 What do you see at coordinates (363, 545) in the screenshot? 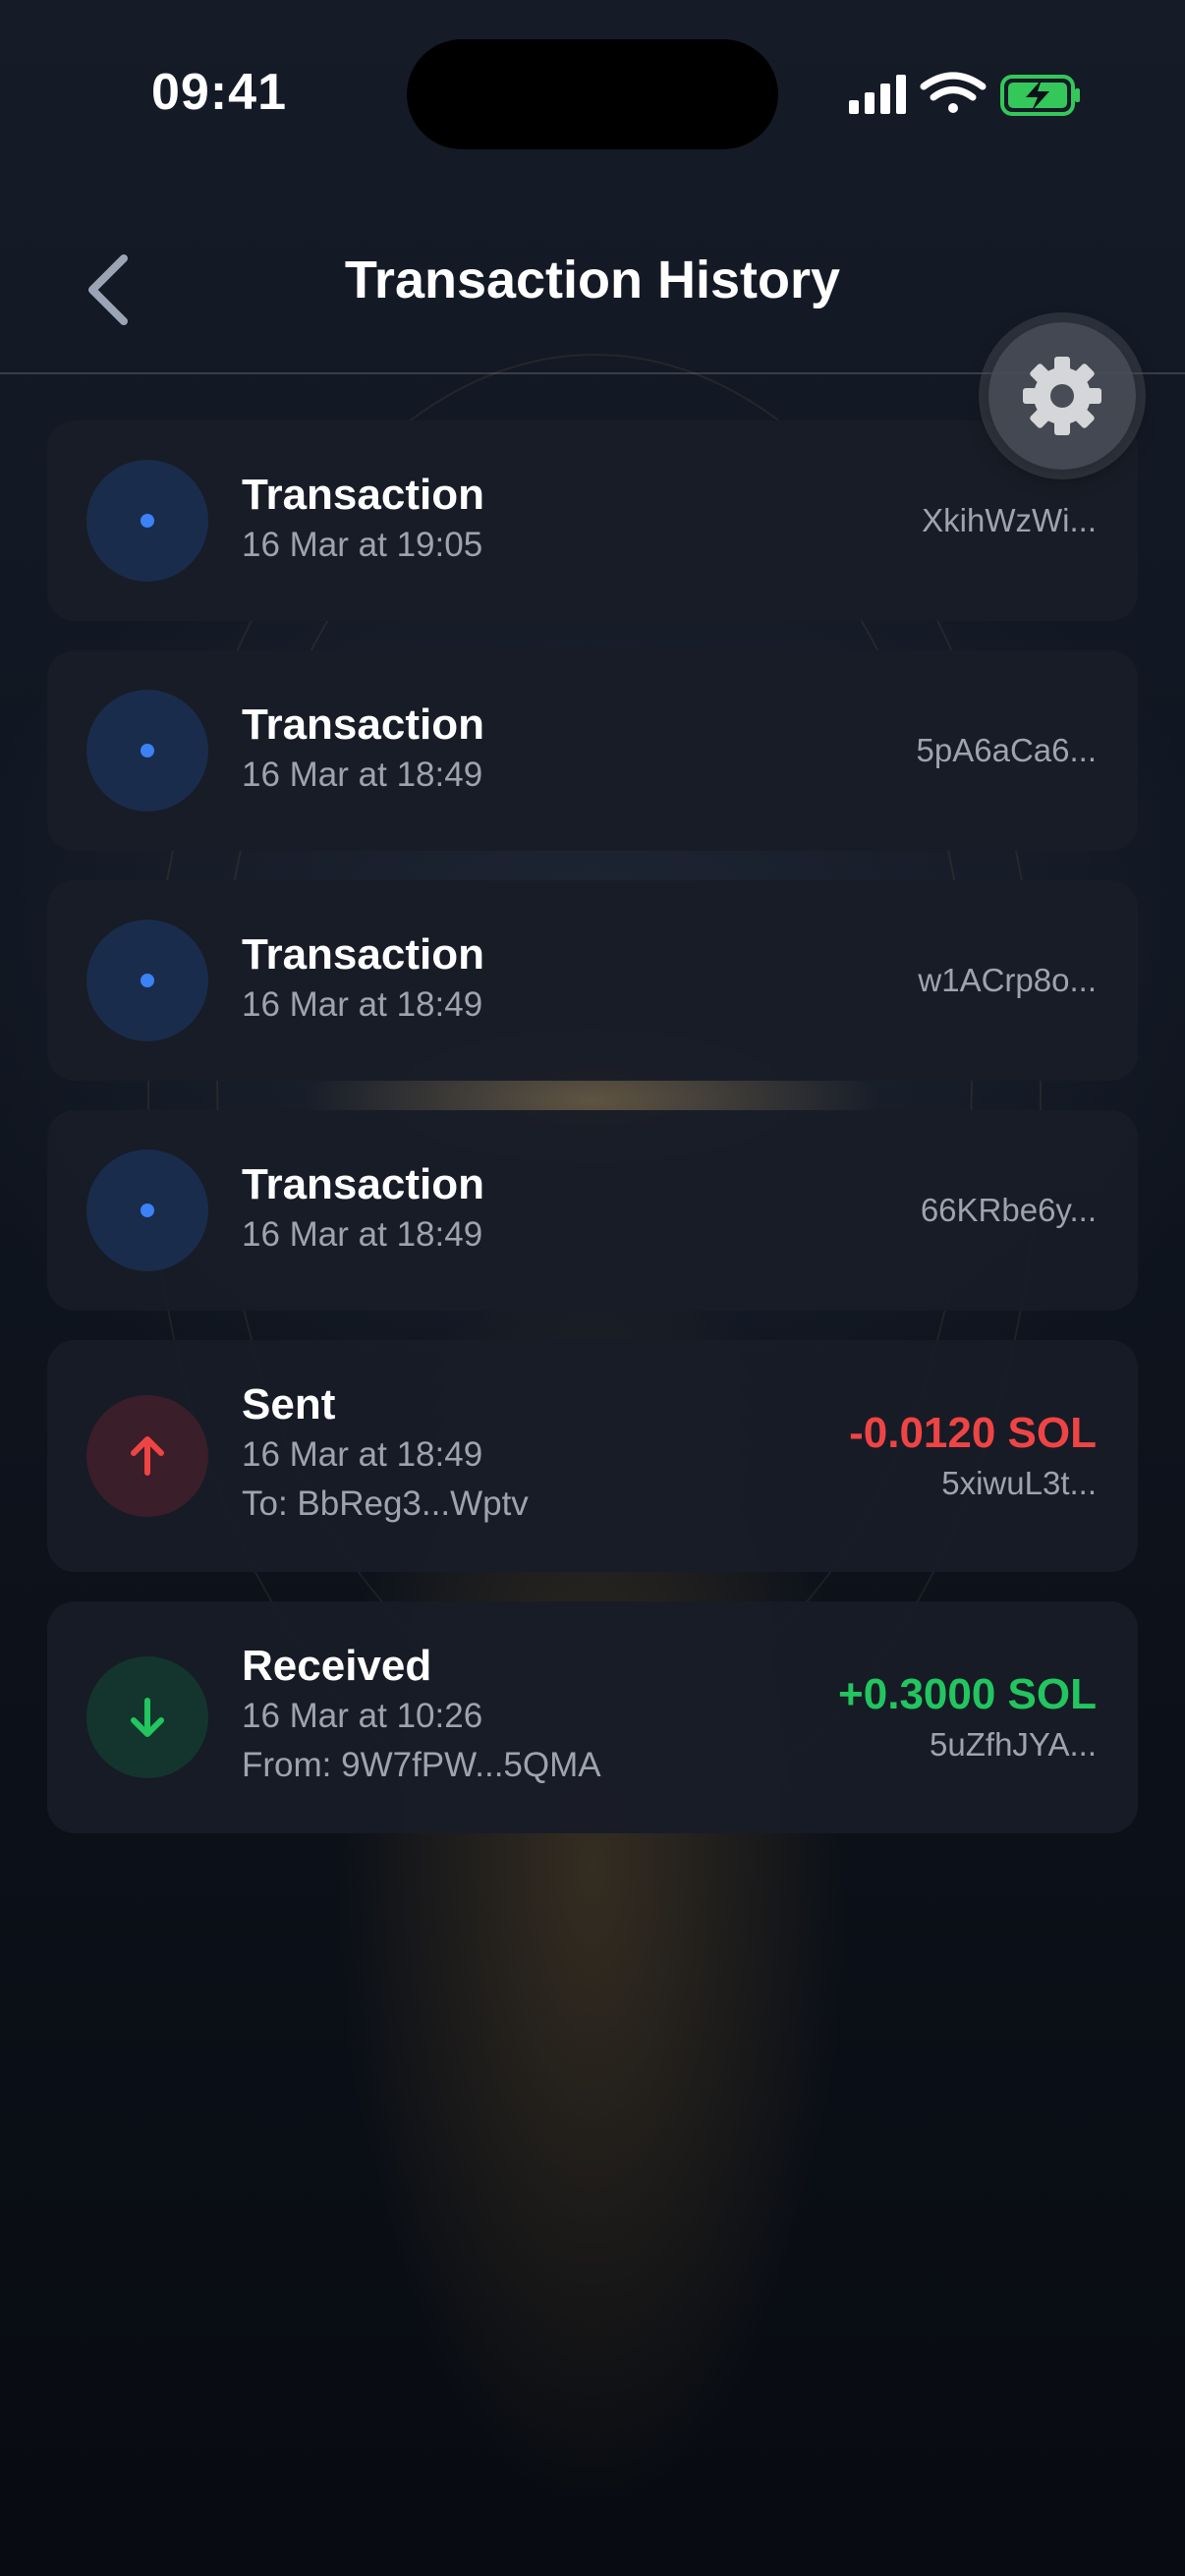
I see `transaction-date: 16 Mar at 19:05` at bounding box center [363, 545].